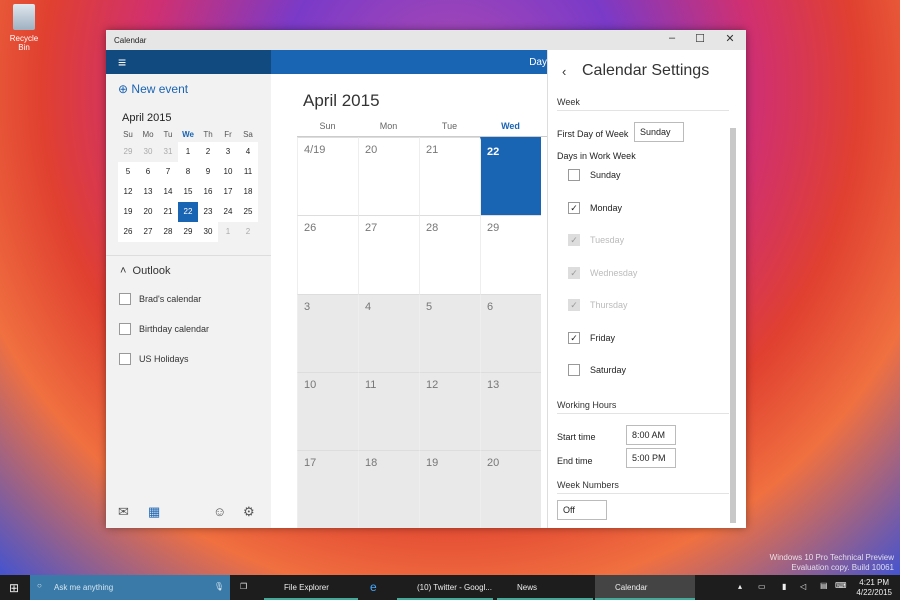  Describe the element at coordinates (564, 71) in the screenshot. I see `back-arrow-icon: ‹` at that location.